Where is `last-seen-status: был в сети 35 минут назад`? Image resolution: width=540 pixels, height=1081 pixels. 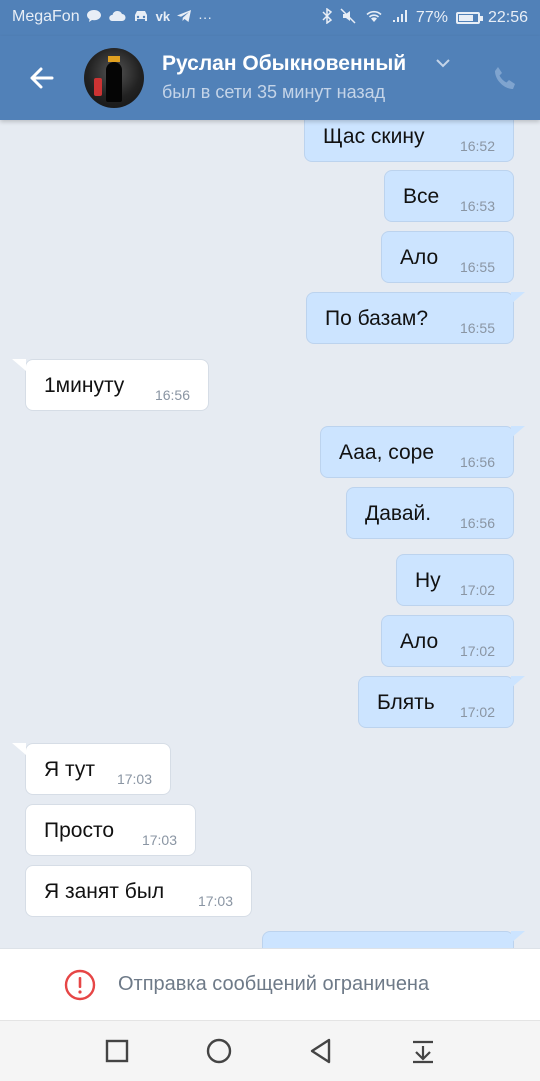
last-seen-status: был в сети 35 минут назад is located at coordinates (274, 92).